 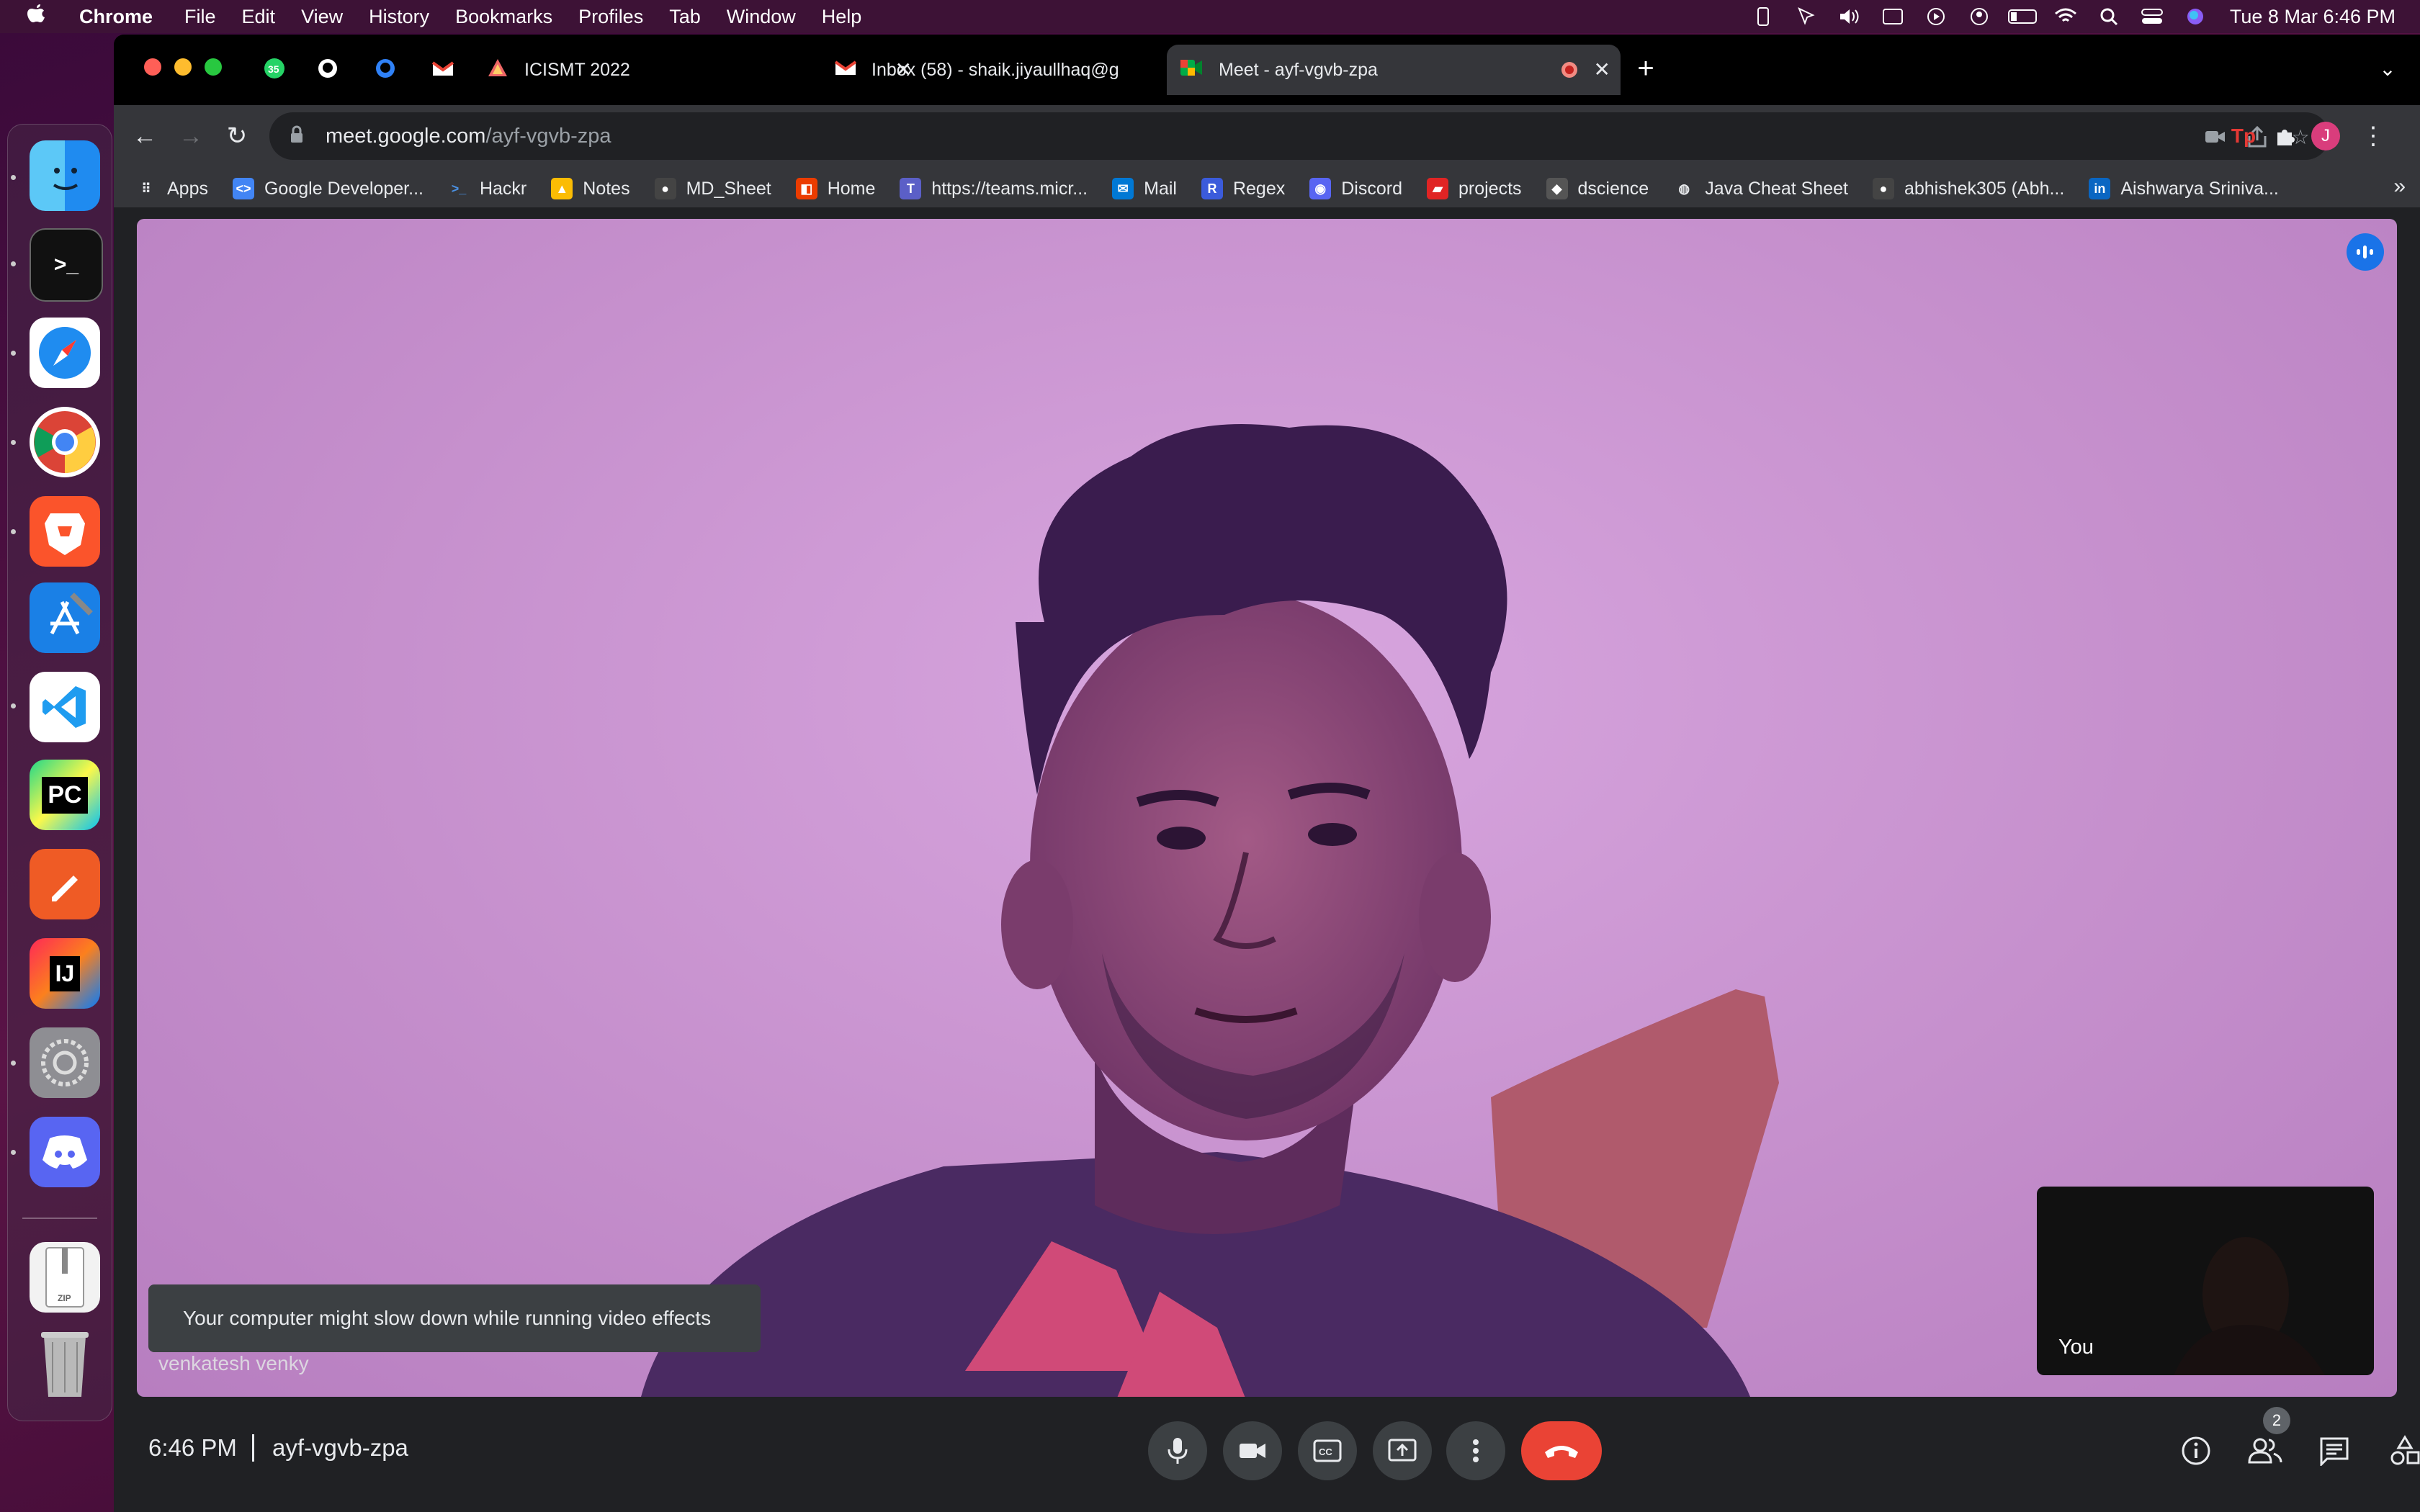 What do you see at coordinates (65, 884) in the screenshot?
I see `postman-icon` at bounding box center [65, 884].